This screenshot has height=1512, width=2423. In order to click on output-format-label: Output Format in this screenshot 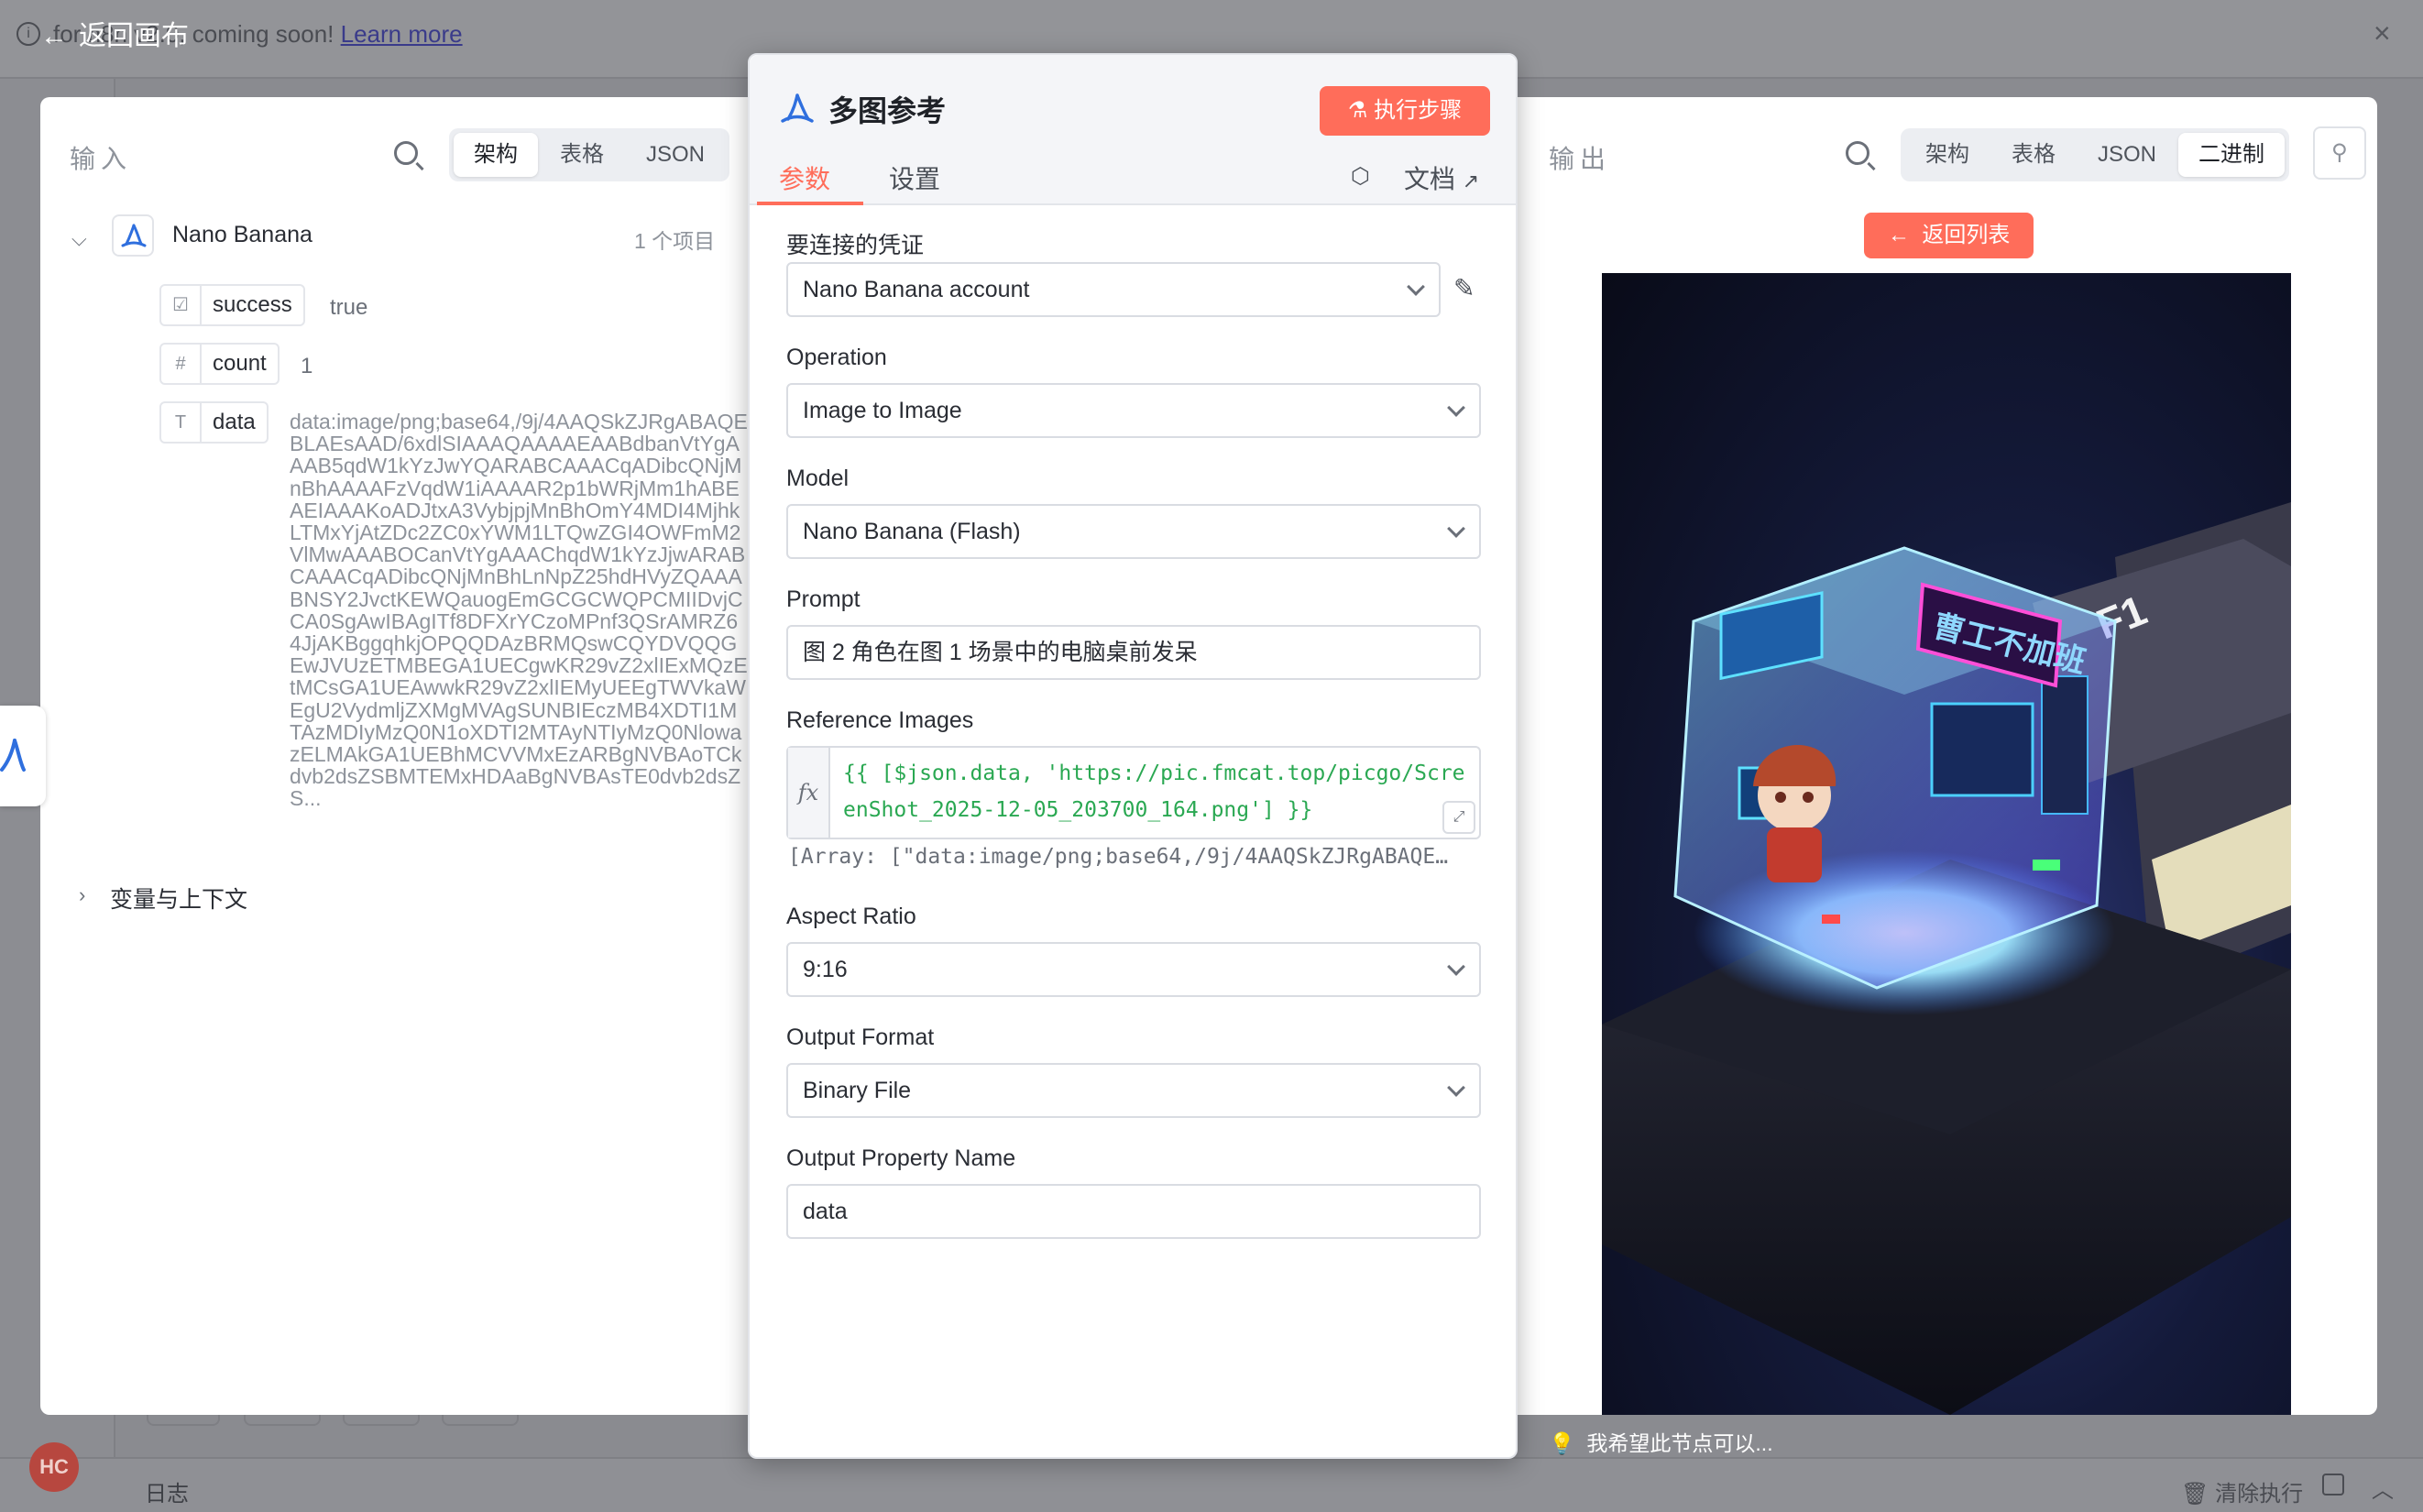, I will do `click(860, 1037)`.